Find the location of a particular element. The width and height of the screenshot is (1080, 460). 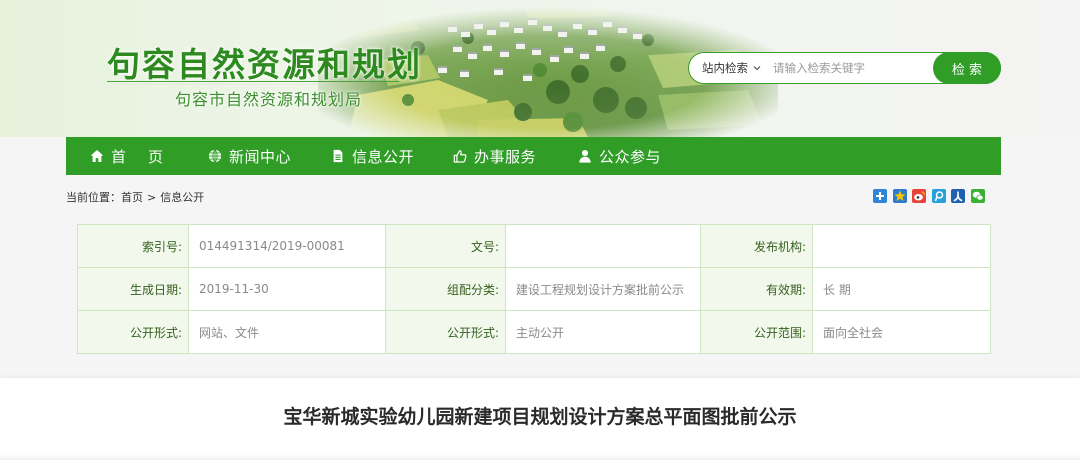

info-row: 公开形式: 网站、文件 公开形式: 主动公开 公开范围: 面向全社会 is located at coordinates (534, 332).